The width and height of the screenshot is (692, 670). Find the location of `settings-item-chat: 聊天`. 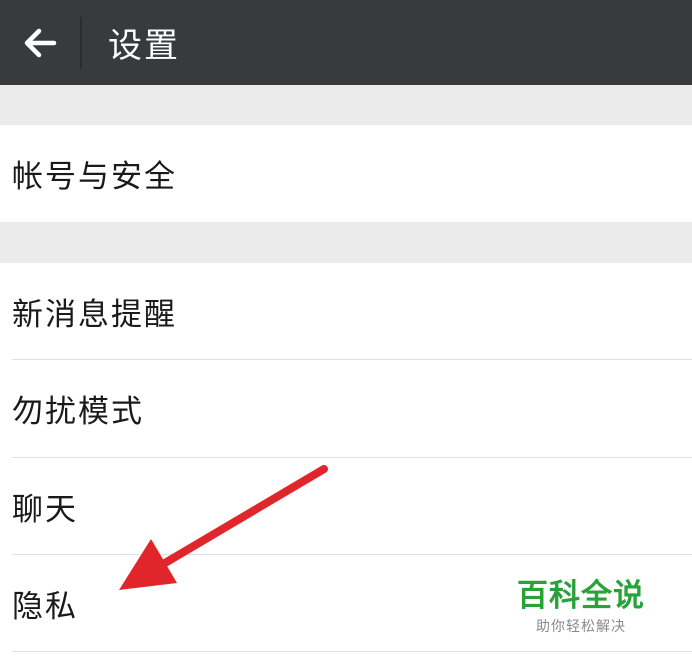

settings-item-chat: 聊天 is located at coordinates (346, 506).